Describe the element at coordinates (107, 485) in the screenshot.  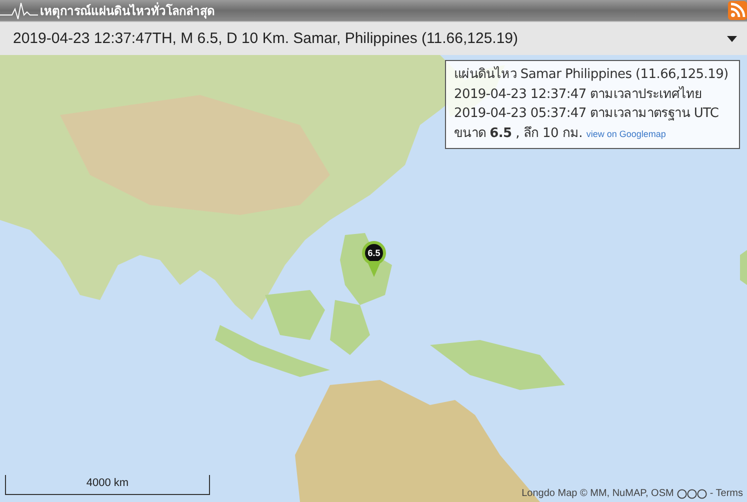
I see `scale-bar: 4000 km` at that location.